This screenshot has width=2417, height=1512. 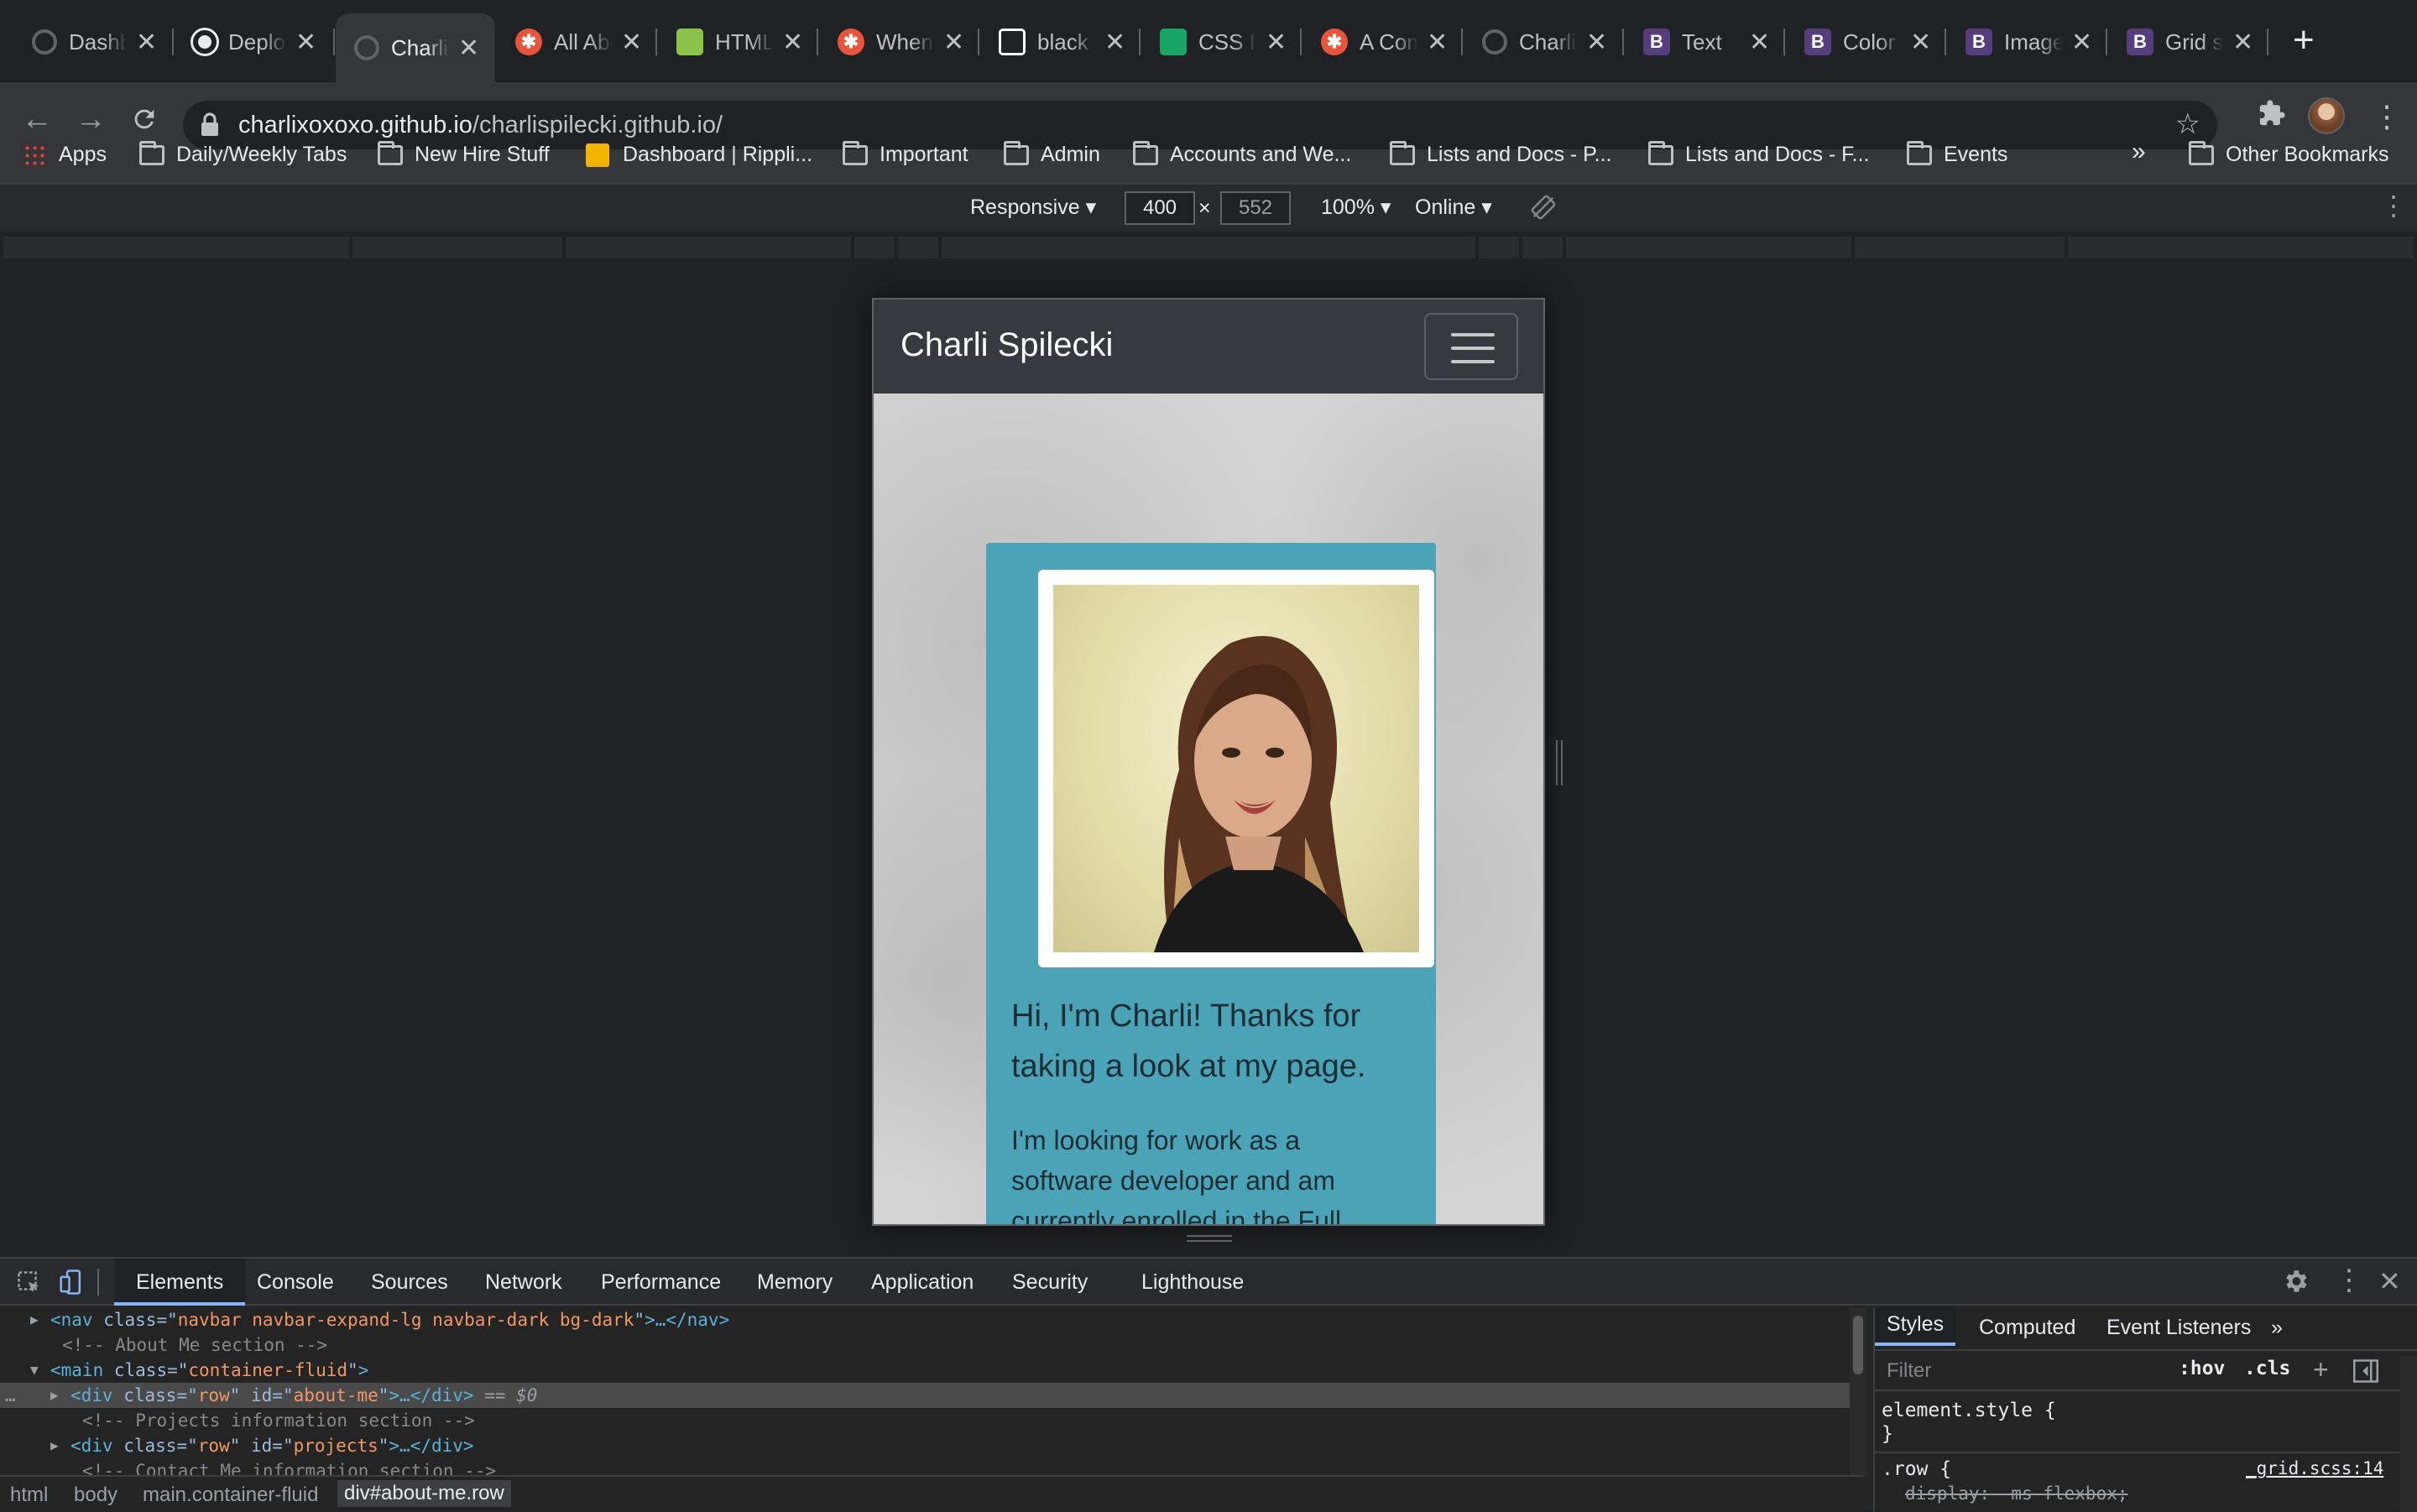 What do you see at coordinates (29, 1285) in the screenshot?
I see `inspect-element-icon` at bounding box center [29, 1285].